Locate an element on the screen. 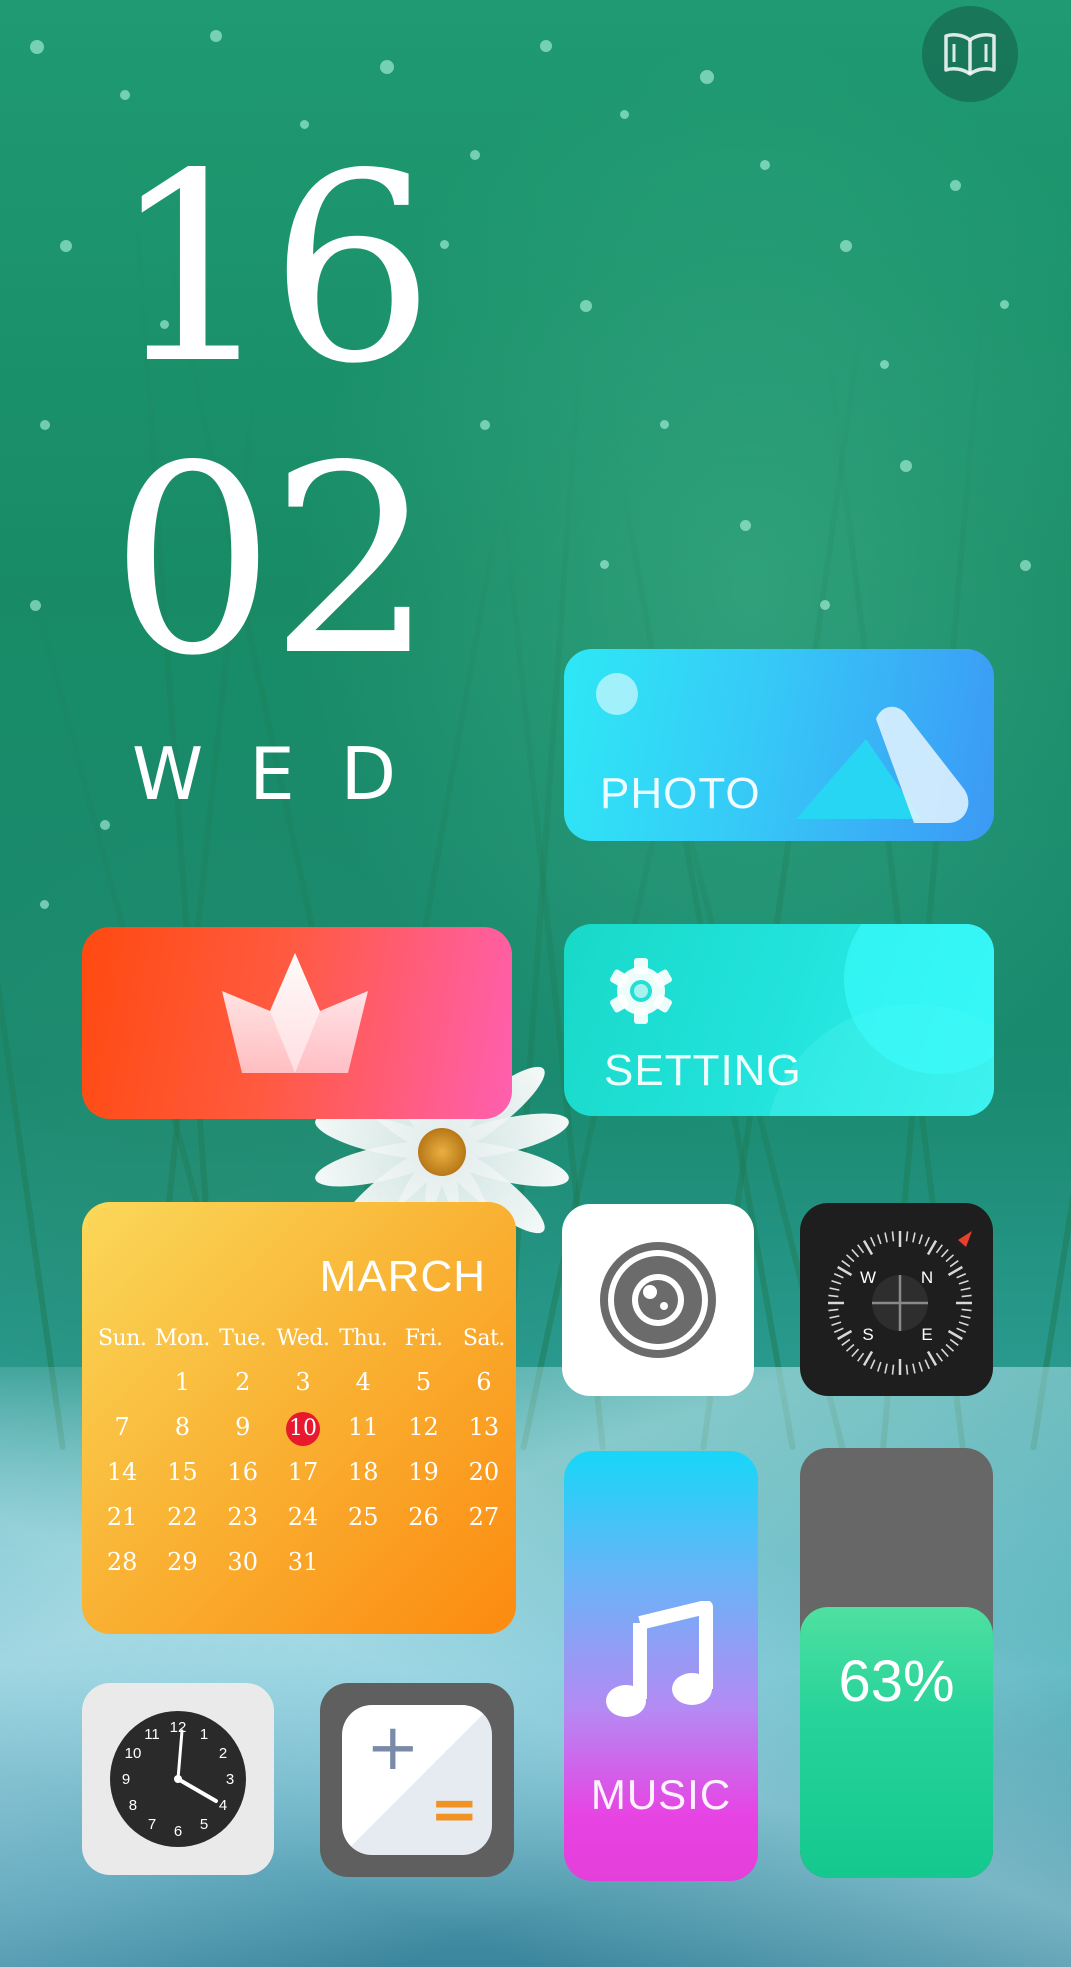  clock-weekday: WED is located at coordinates (287, 774).